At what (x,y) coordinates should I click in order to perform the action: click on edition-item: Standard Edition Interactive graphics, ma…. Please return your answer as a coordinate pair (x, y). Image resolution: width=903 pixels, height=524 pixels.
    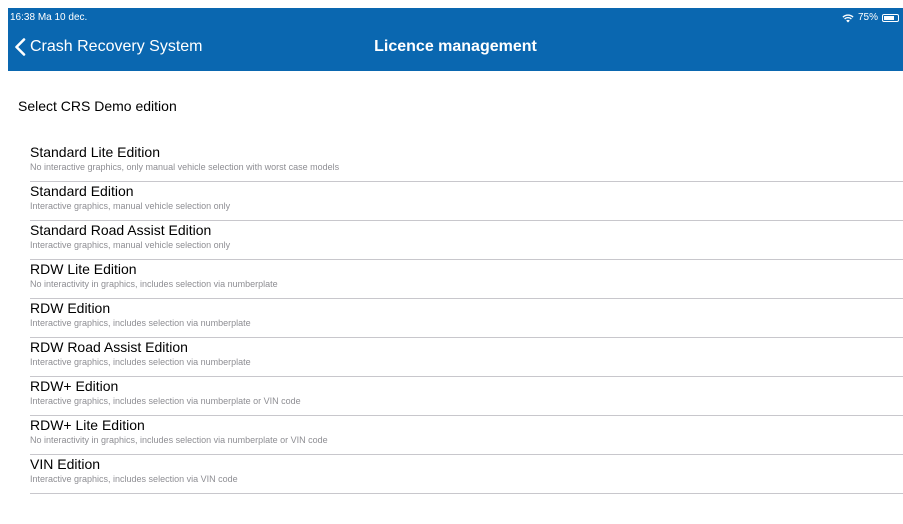
    Looking at the image, I should click on (466, 201).